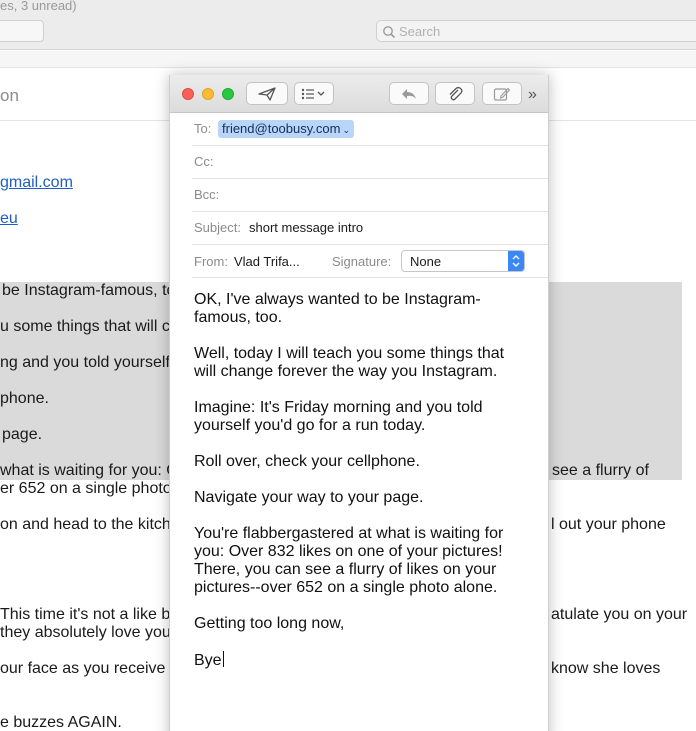  Describe the element at coordinates (24, 398) in the screenshot. I see `message-text-line: phone.` at that location.